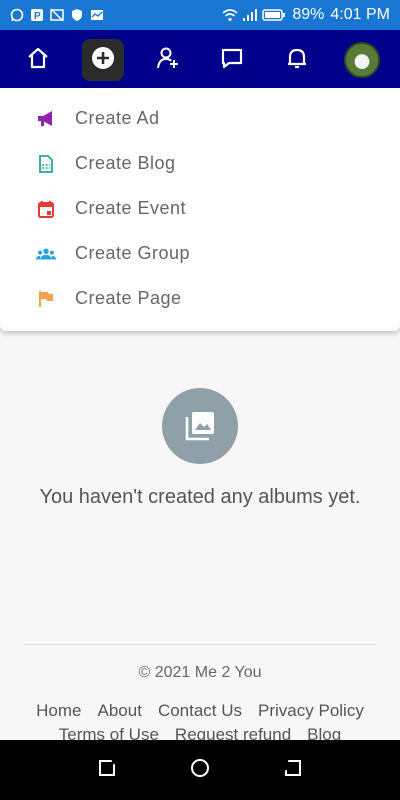  I want to click on notifications-icon, so click(297, 60).